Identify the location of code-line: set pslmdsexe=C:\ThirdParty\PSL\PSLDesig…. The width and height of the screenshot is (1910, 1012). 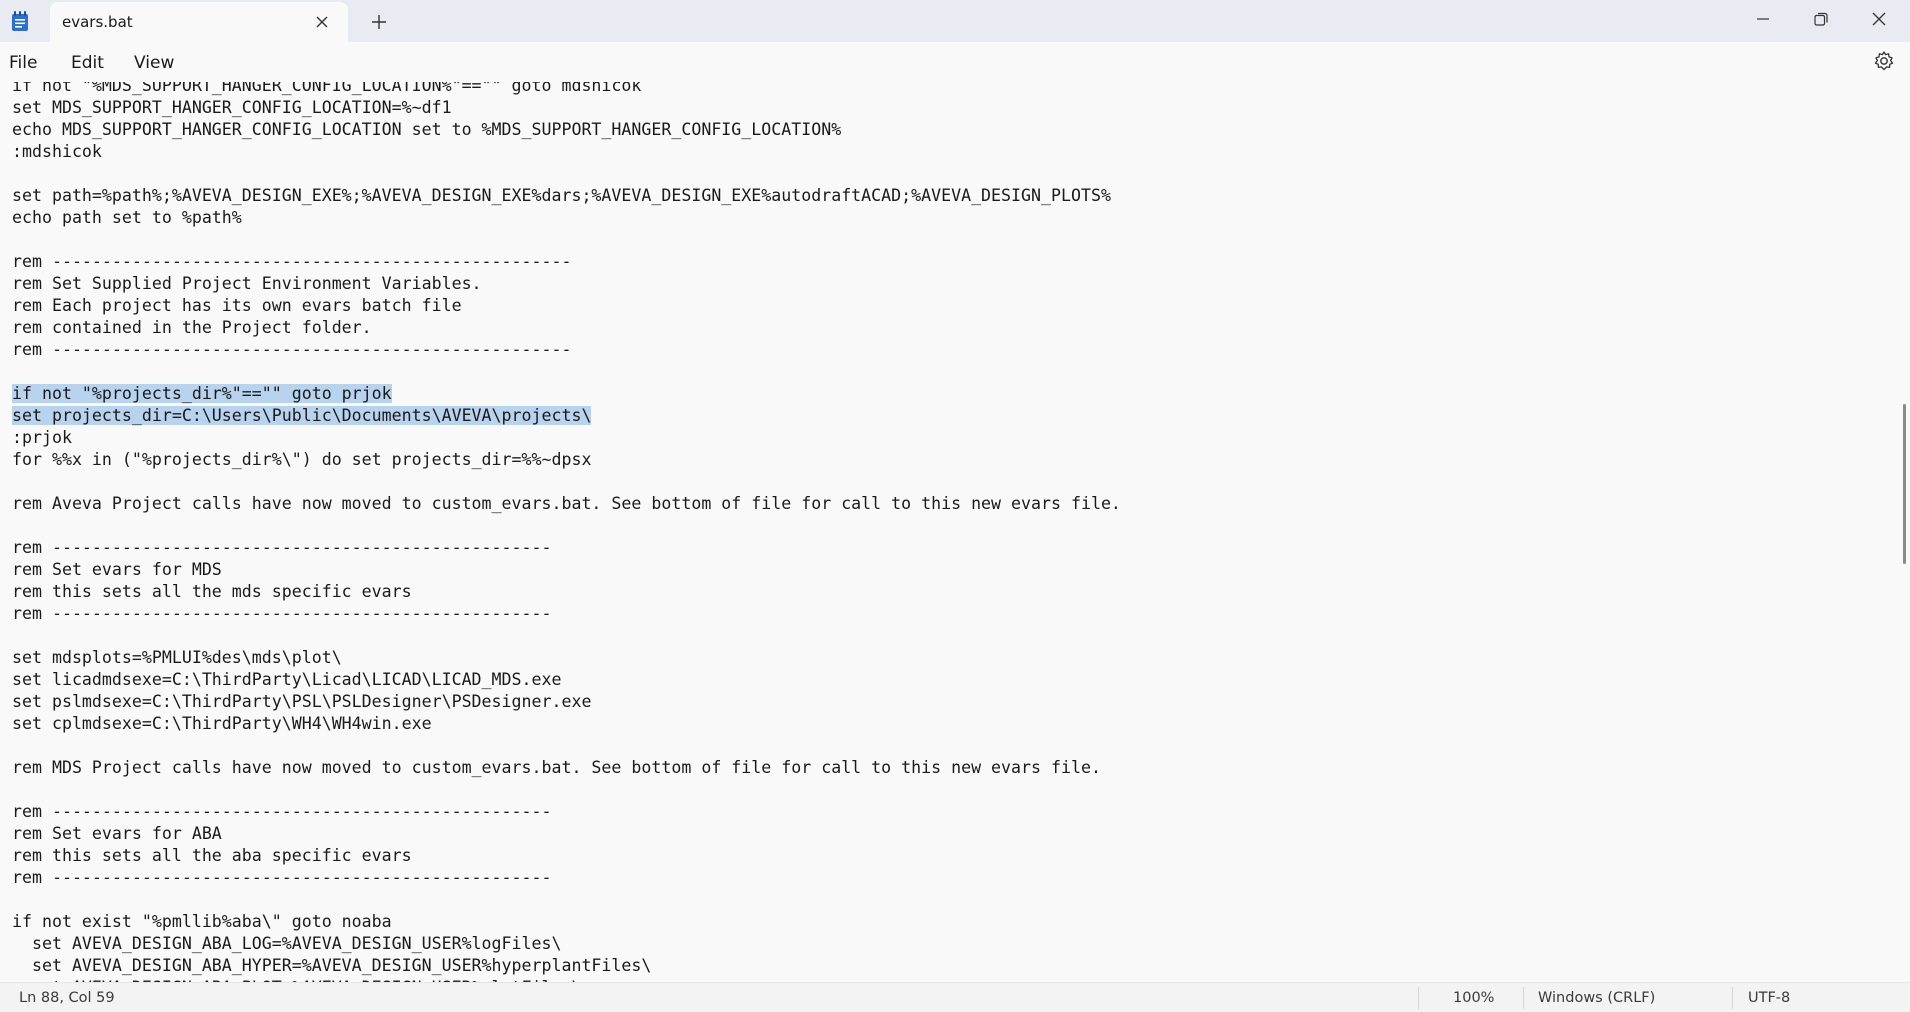
(301, 702).